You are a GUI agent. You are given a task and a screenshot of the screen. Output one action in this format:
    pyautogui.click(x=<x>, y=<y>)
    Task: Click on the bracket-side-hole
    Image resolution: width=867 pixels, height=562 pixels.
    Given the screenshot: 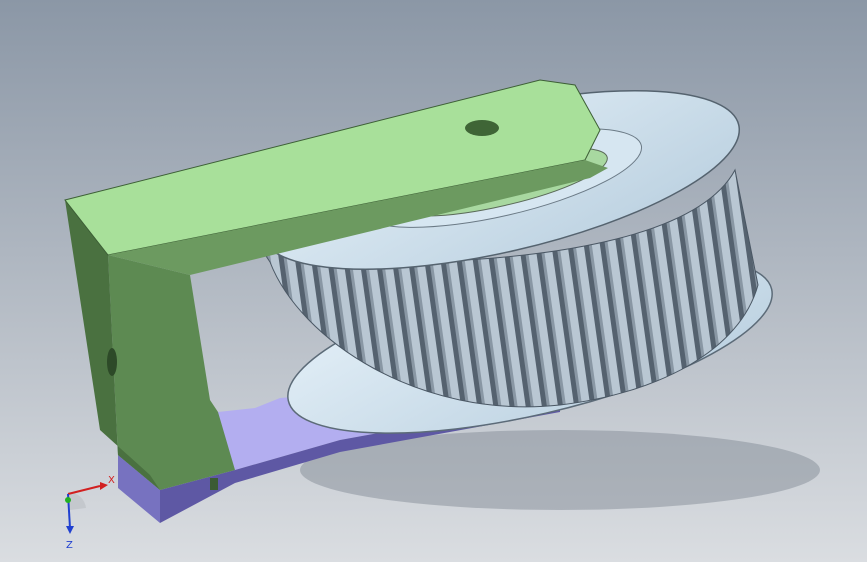 What is the action you would take?
    pyautogui.click(x=112, y=362)
    